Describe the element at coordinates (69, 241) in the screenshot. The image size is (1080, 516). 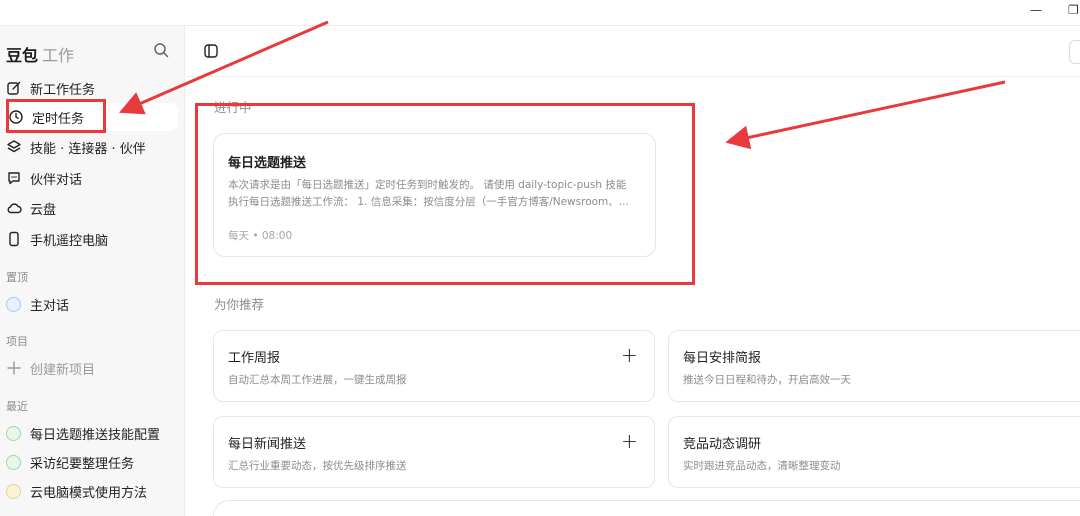
I see `nav-label: 手机遥控电脑` at that location.